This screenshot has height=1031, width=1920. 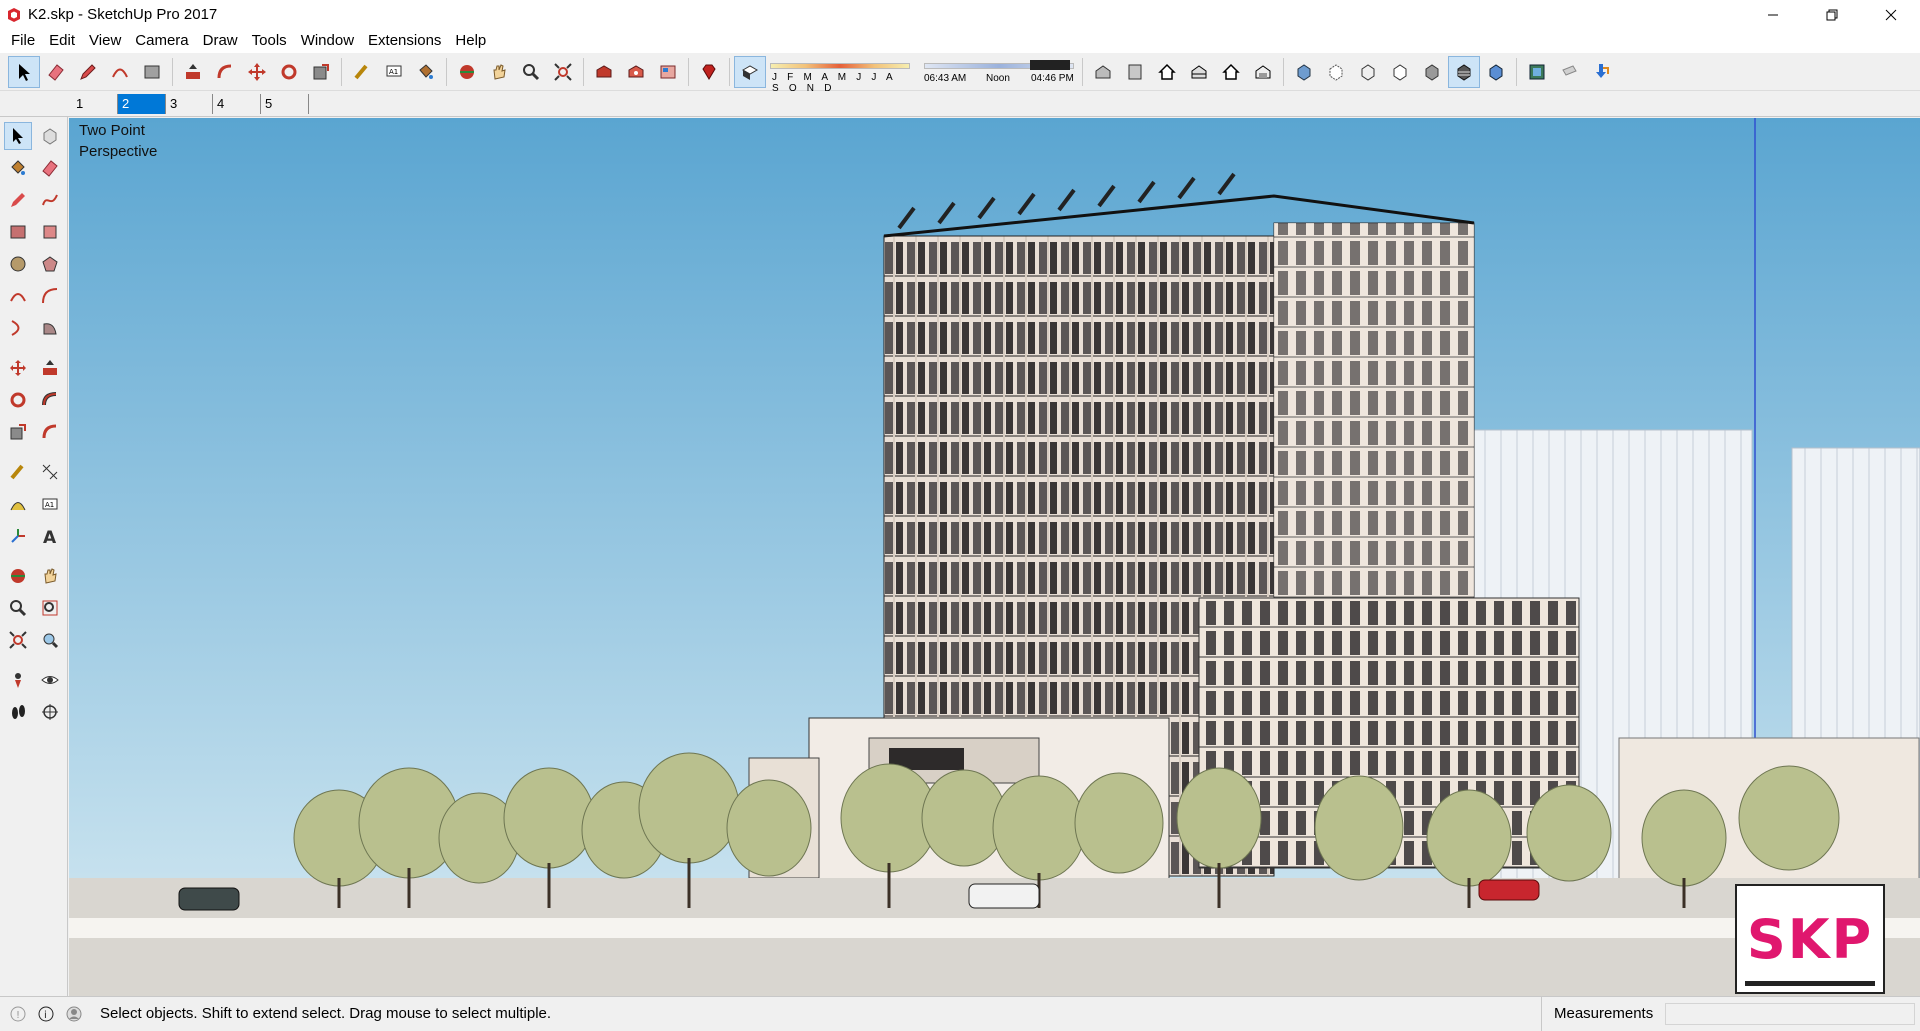 I want to click on eraser-tool-button, so click(x=56, y=72).